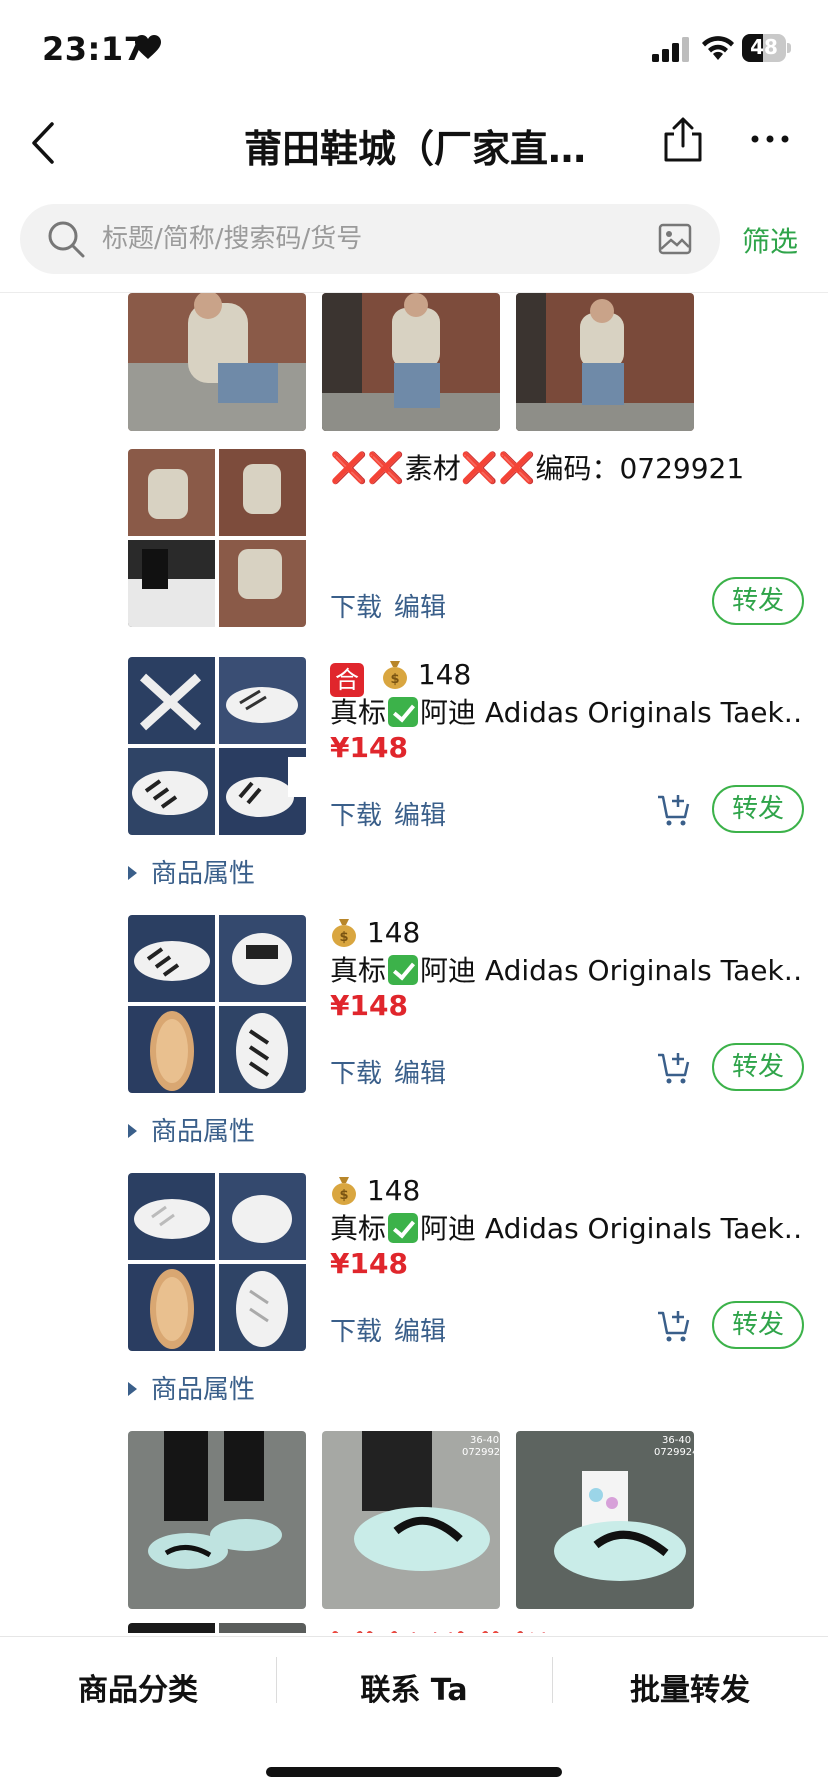  What do you see at coordinates (94, 49) in the screenshot?
I see `status-time: 23:17` at bounding box center [94, 49].